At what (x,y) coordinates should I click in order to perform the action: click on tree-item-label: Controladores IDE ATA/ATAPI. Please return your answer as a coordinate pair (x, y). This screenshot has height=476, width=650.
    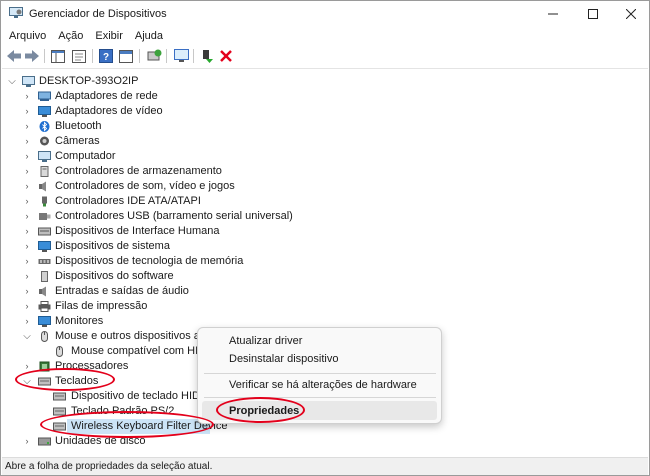
    Looking at the image, I should click on (128, 201).